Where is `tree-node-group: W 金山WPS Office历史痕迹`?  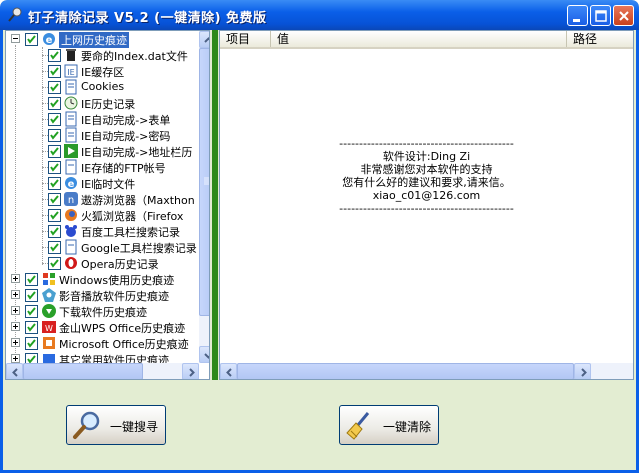
tree-node-group: W 金山WPS Office历史痕迹 is located at coordinates (102, 327).